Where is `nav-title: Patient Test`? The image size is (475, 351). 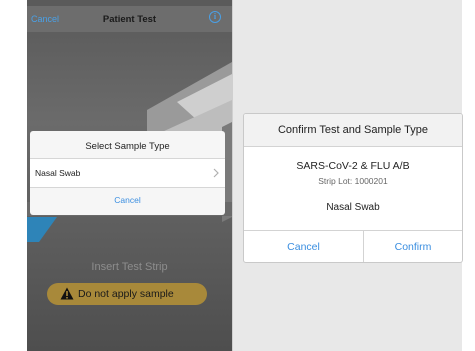
nav-title: Patient Test is located at coordinates (129, 19).